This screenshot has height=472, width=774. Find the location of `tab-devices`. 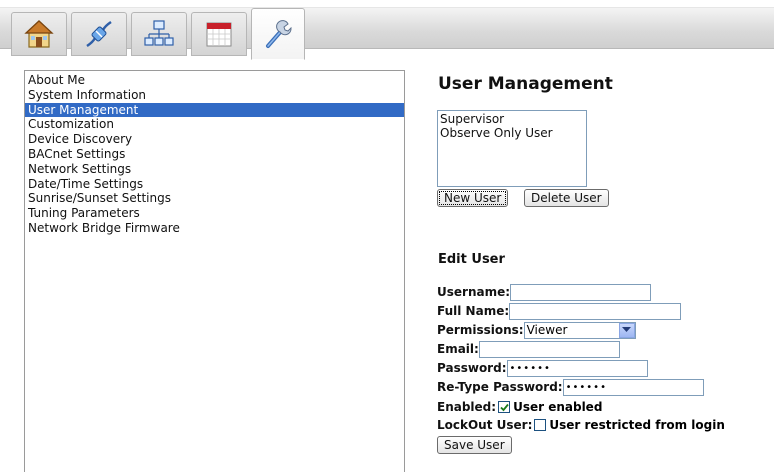

tab-devices is located at coordinates (159, 34).